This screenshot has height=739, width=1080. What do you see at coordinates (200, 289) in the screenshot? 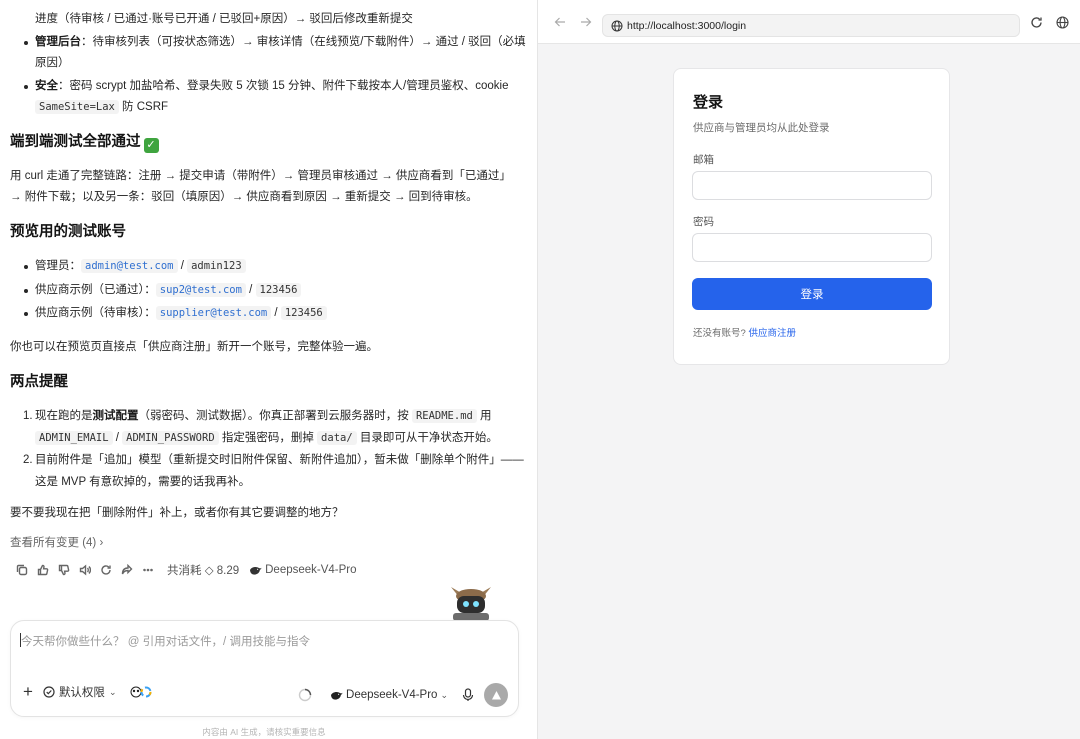
I see `email-link: sup2@test.com` at bounding box center [200, 289].